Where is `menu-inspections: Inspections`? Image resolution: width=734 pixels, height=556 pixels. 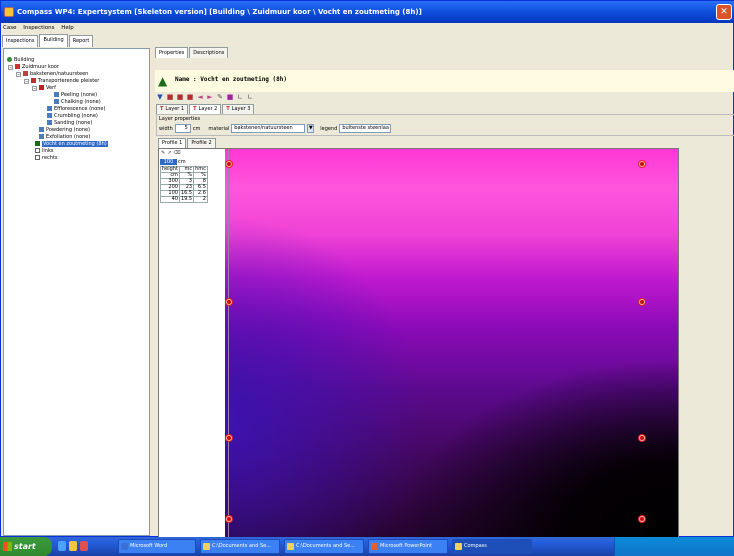 menu-inspections: Inspections is located at coordinates (38, 28).